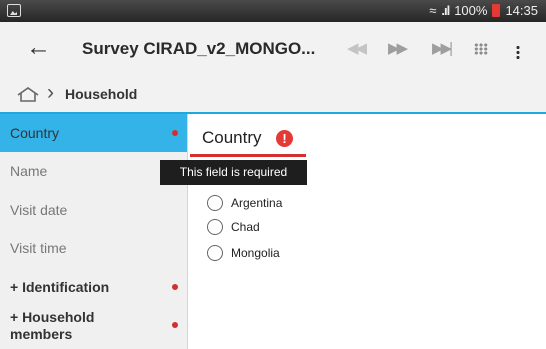 The image size is (546, 349). I want to click on chevron-right-icon: ›, so click(50, 92).